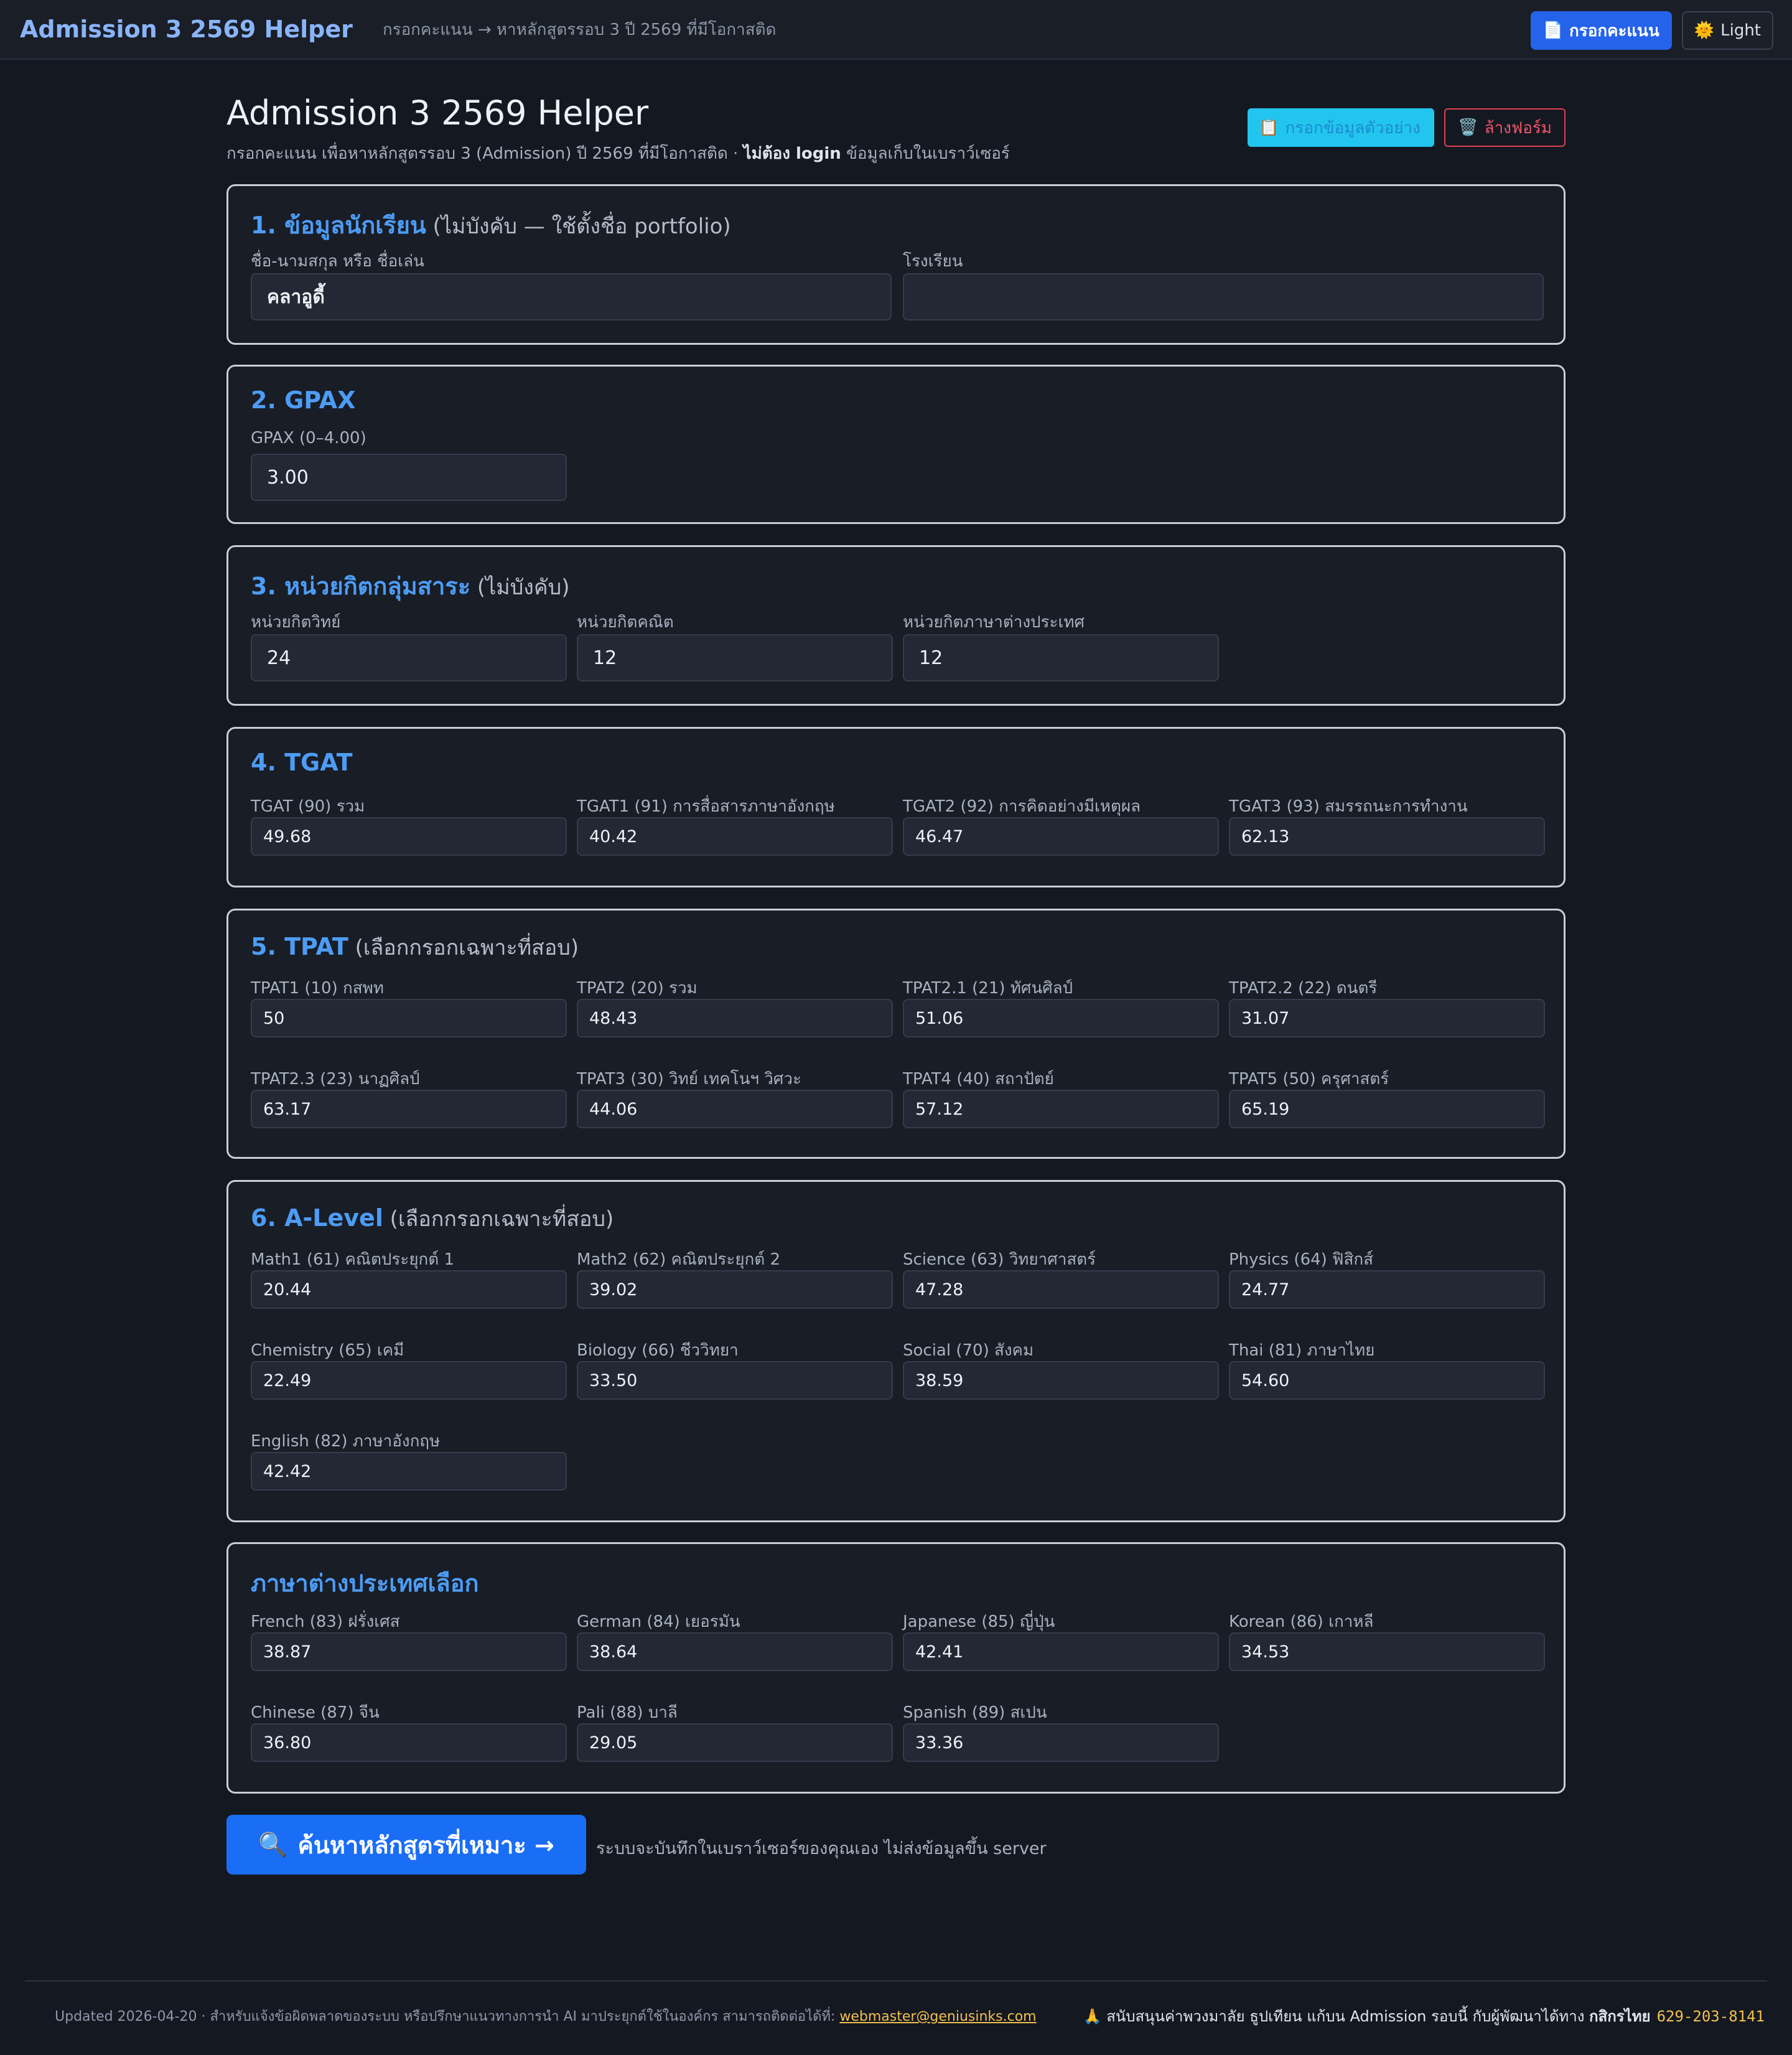 The height and width of the screenshot is (2055, 1792). Describe the element at coordinates (1061, 1742) in the screenshot. I see `score-input: 33.36` at that location.